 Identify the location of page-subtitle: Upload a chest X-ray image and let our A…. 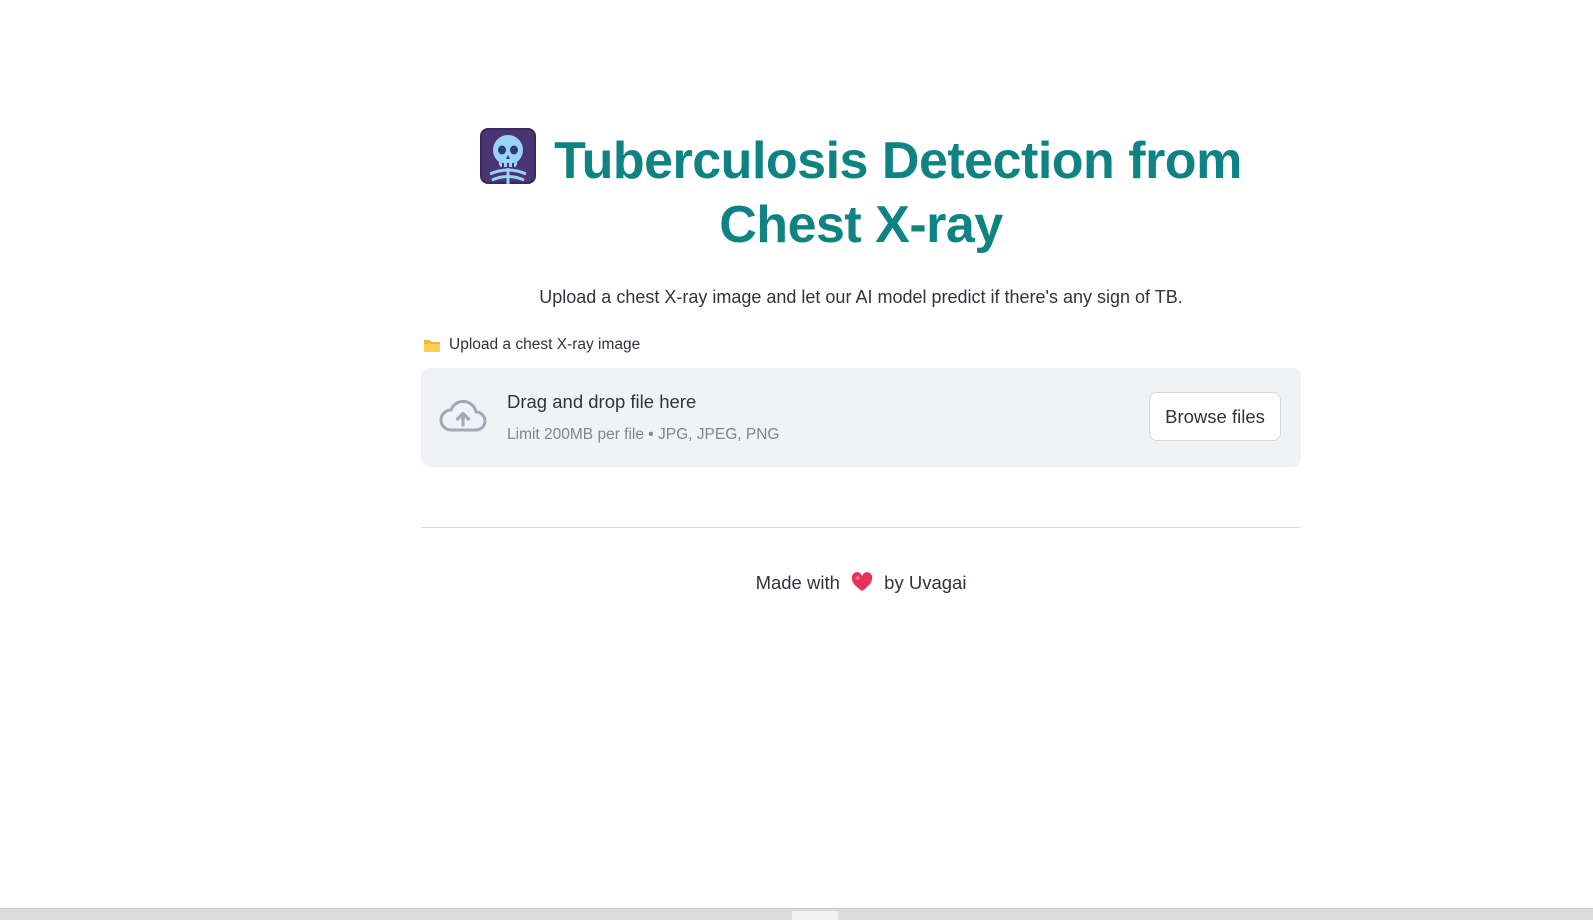
(861, 297).